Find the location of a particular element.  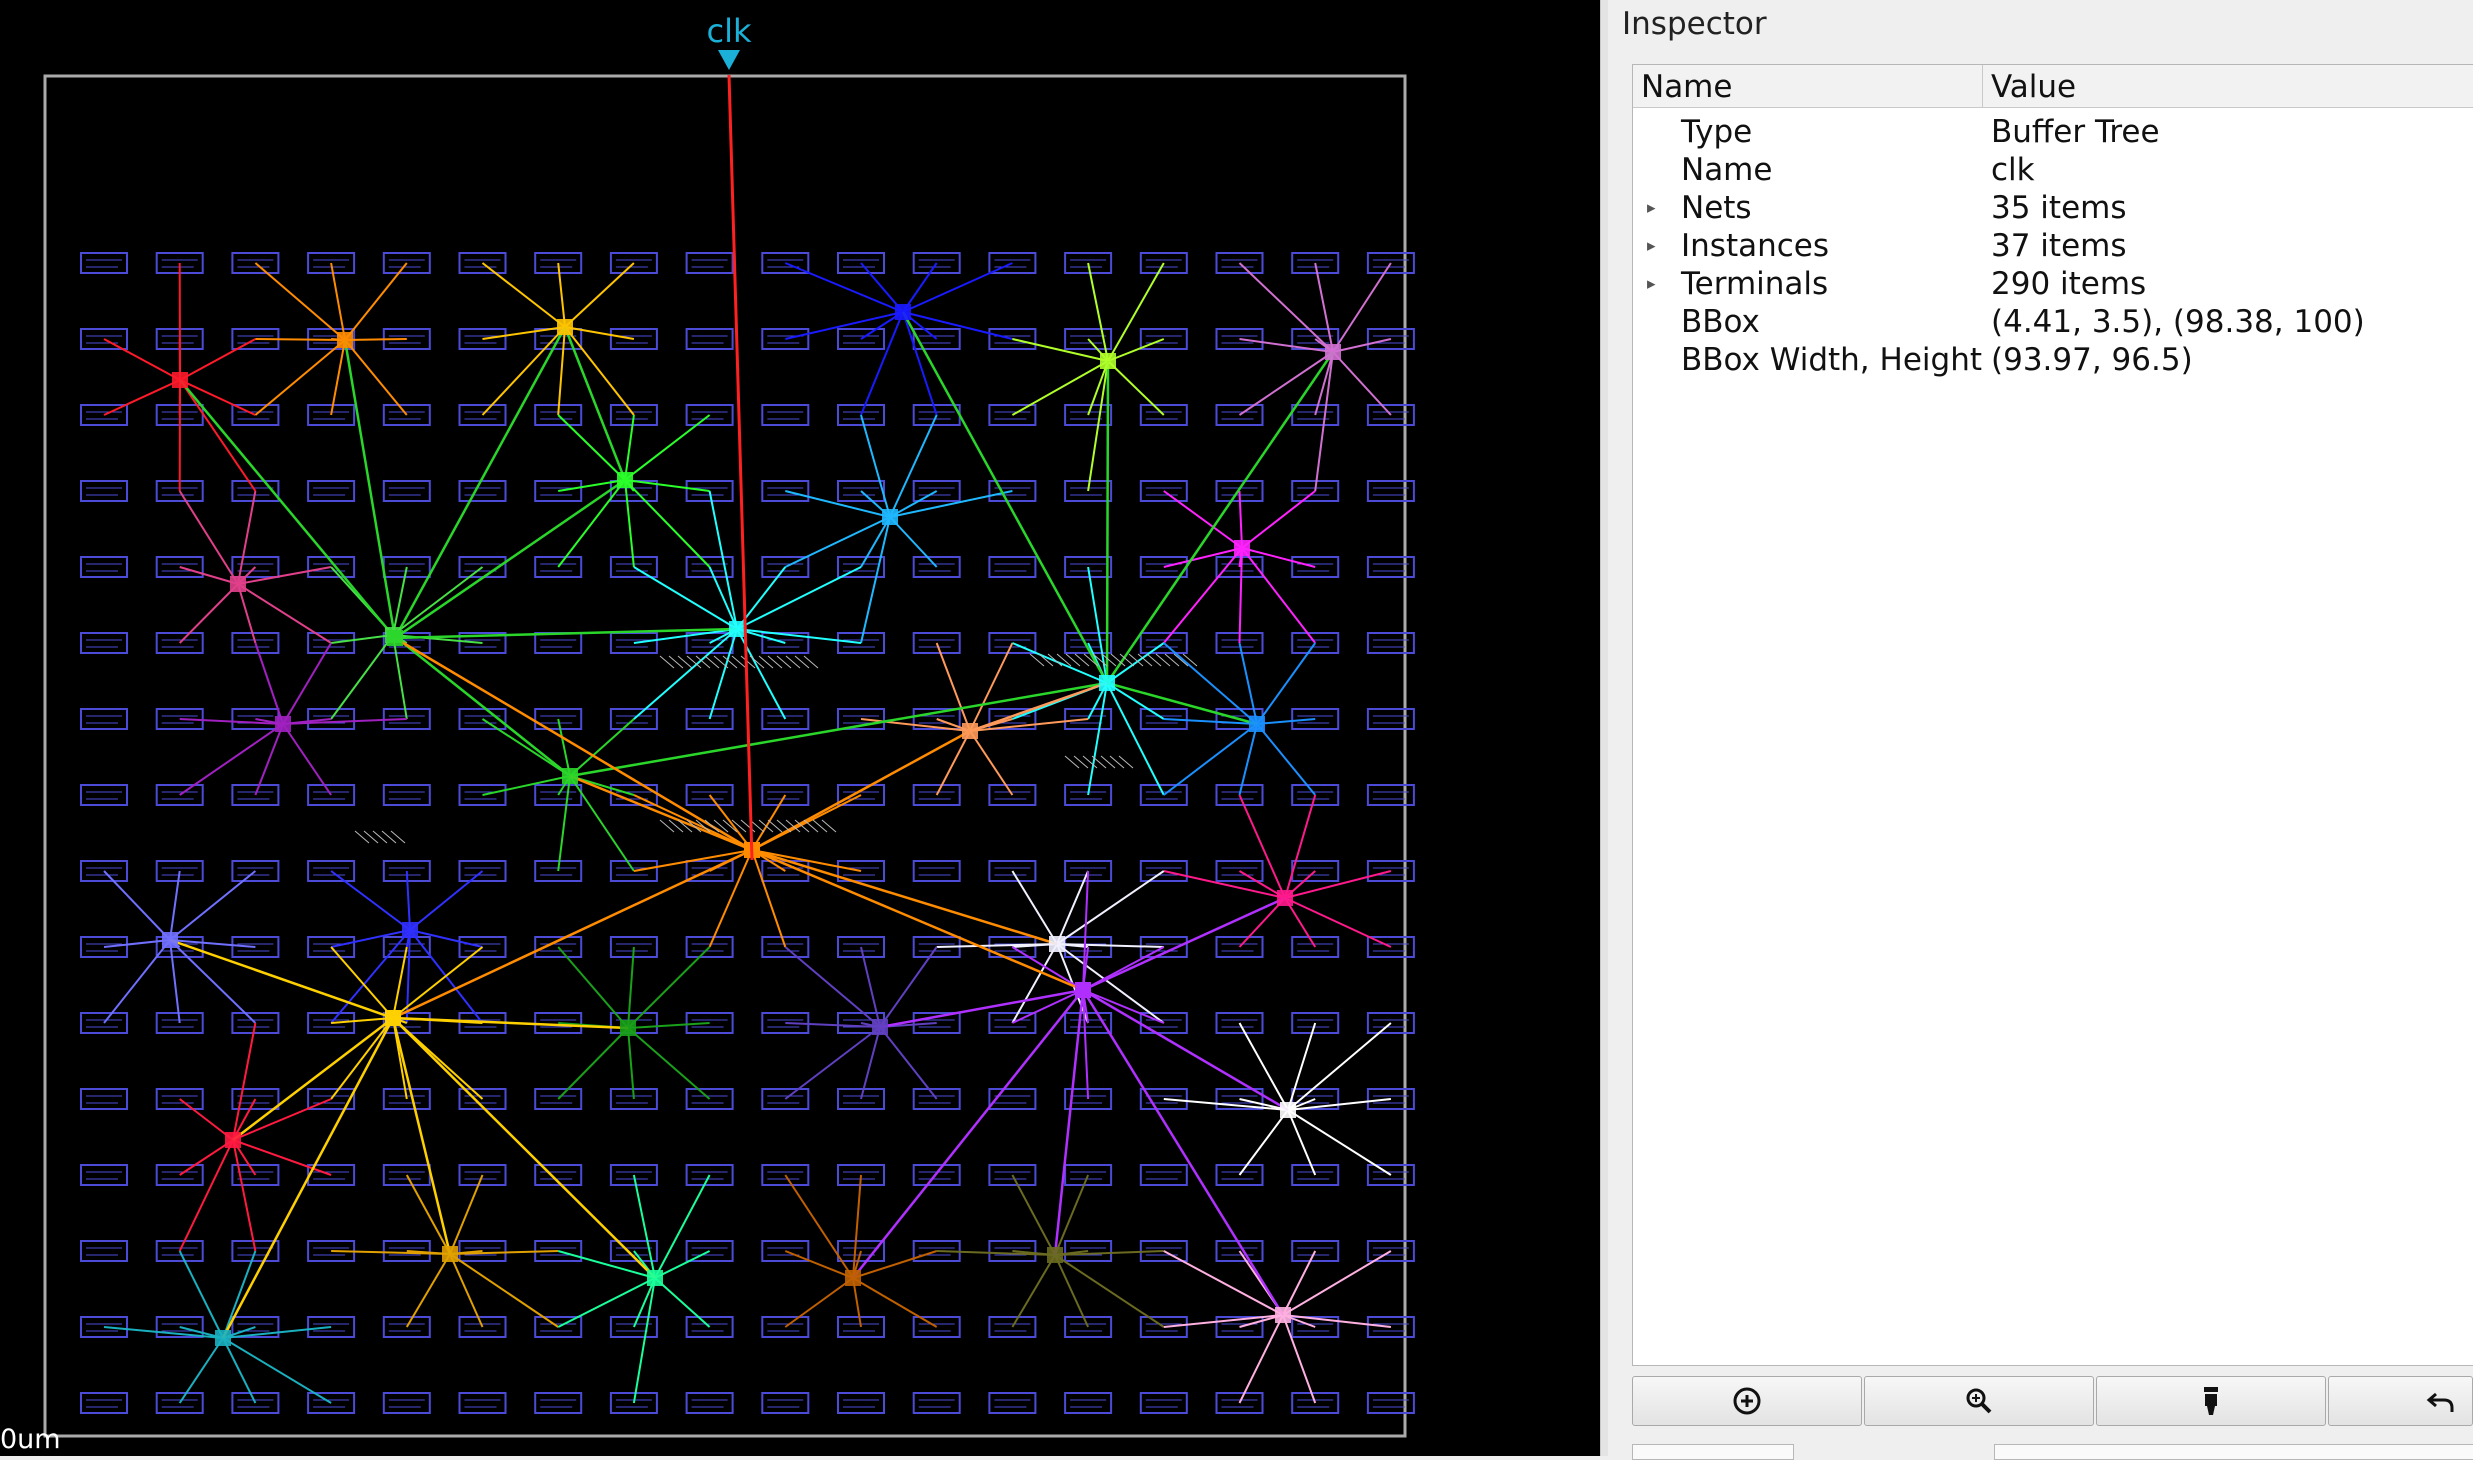

property-row: Nameclk is located at coordinates (2053, 170).